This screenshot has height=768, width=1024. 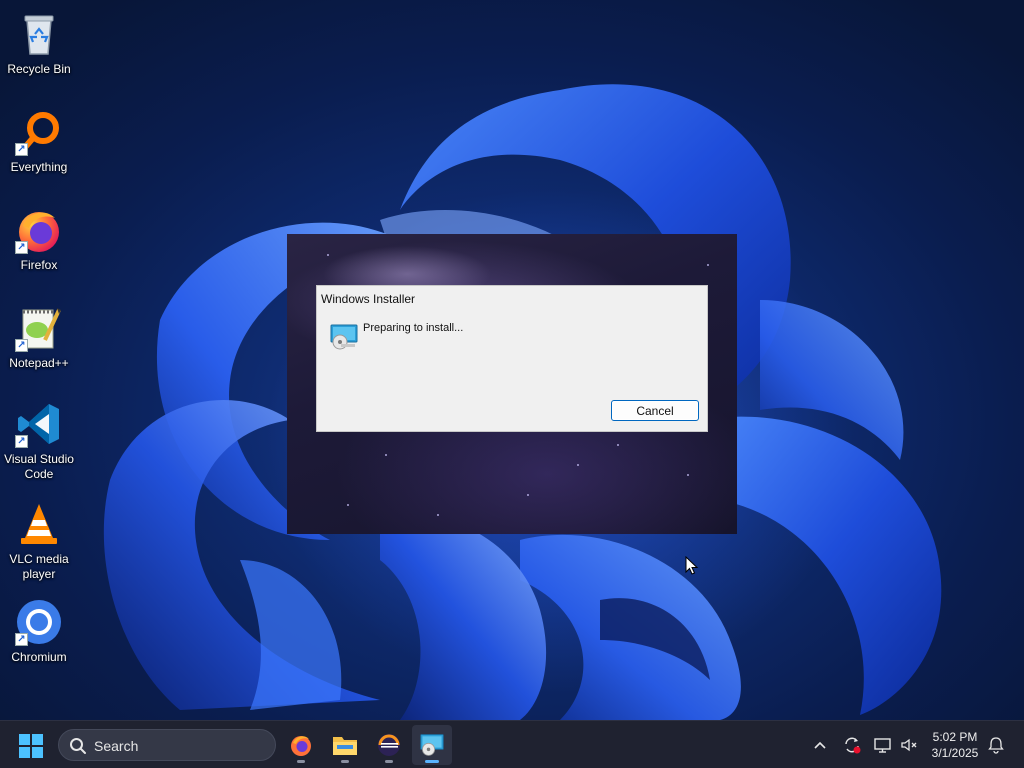 What do you see at coordinates (39, 524) in the screenshot?
I see `vlc-icon` at bounding box center [39, 524].